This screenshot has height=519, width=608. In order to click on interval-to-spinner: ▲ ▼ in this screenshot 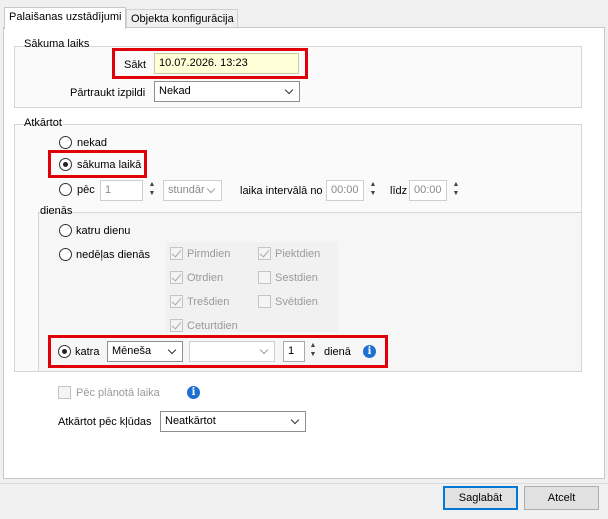, I will do `click(456, 190)`.